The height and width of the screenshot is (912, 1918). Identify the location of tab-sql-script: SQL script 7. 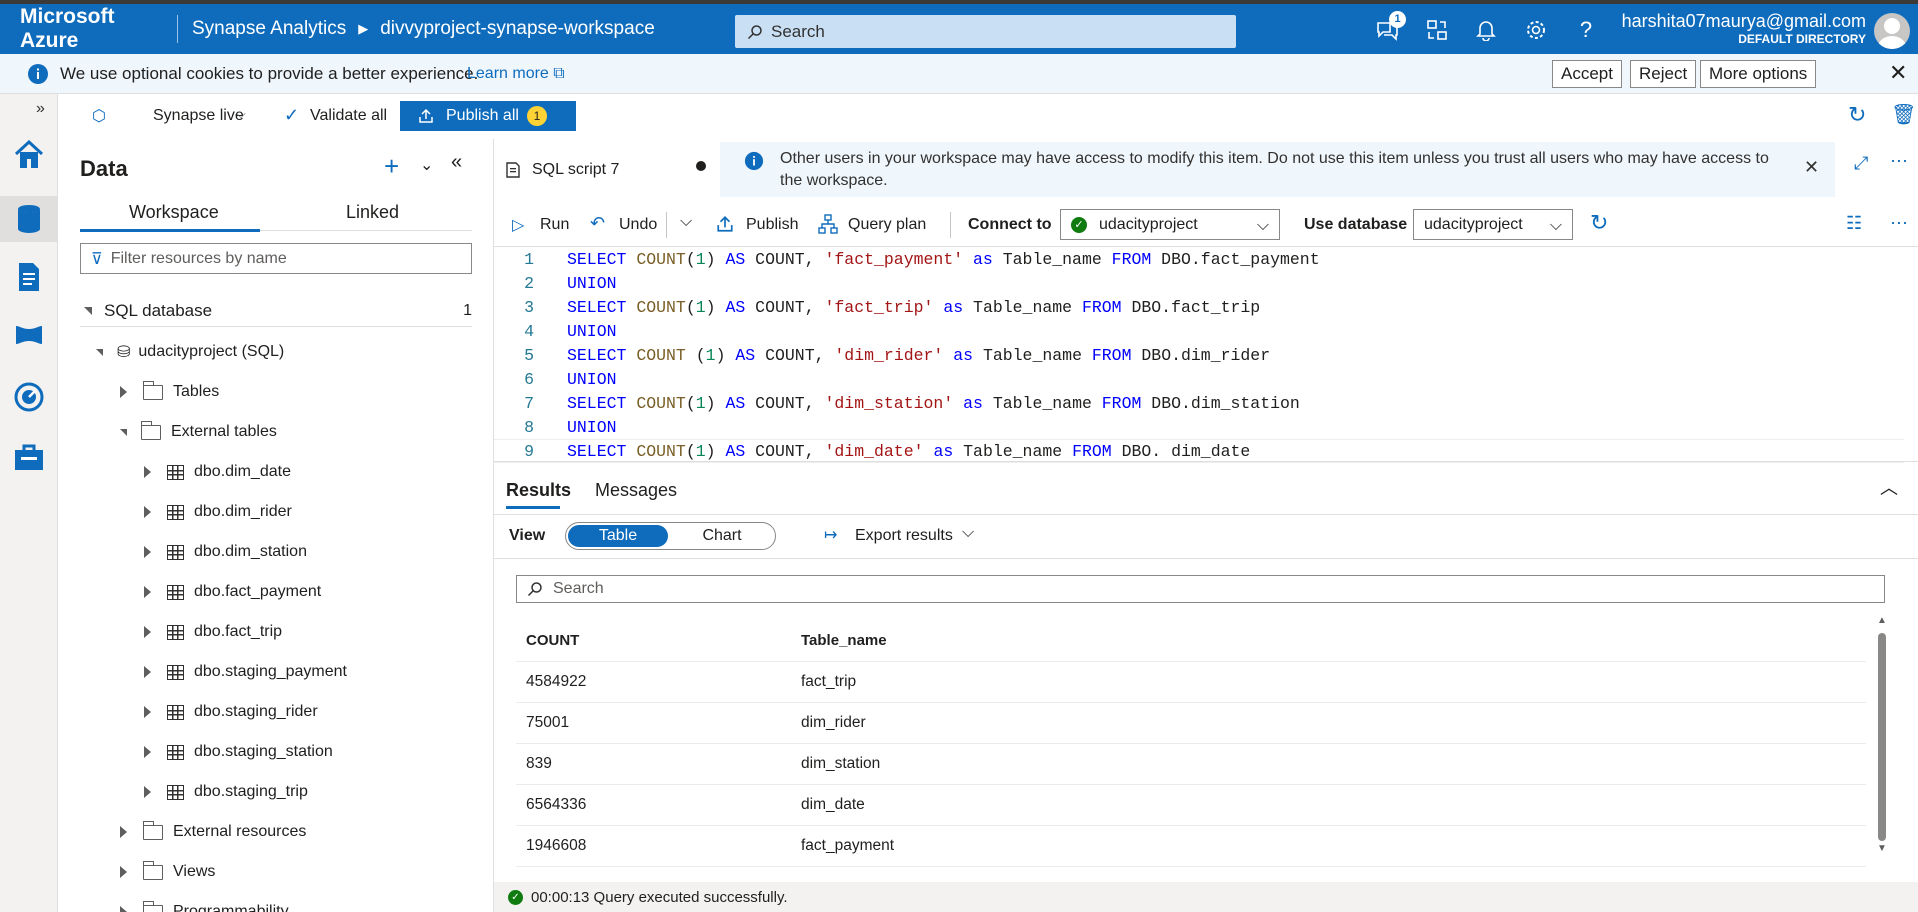
(607, 171).